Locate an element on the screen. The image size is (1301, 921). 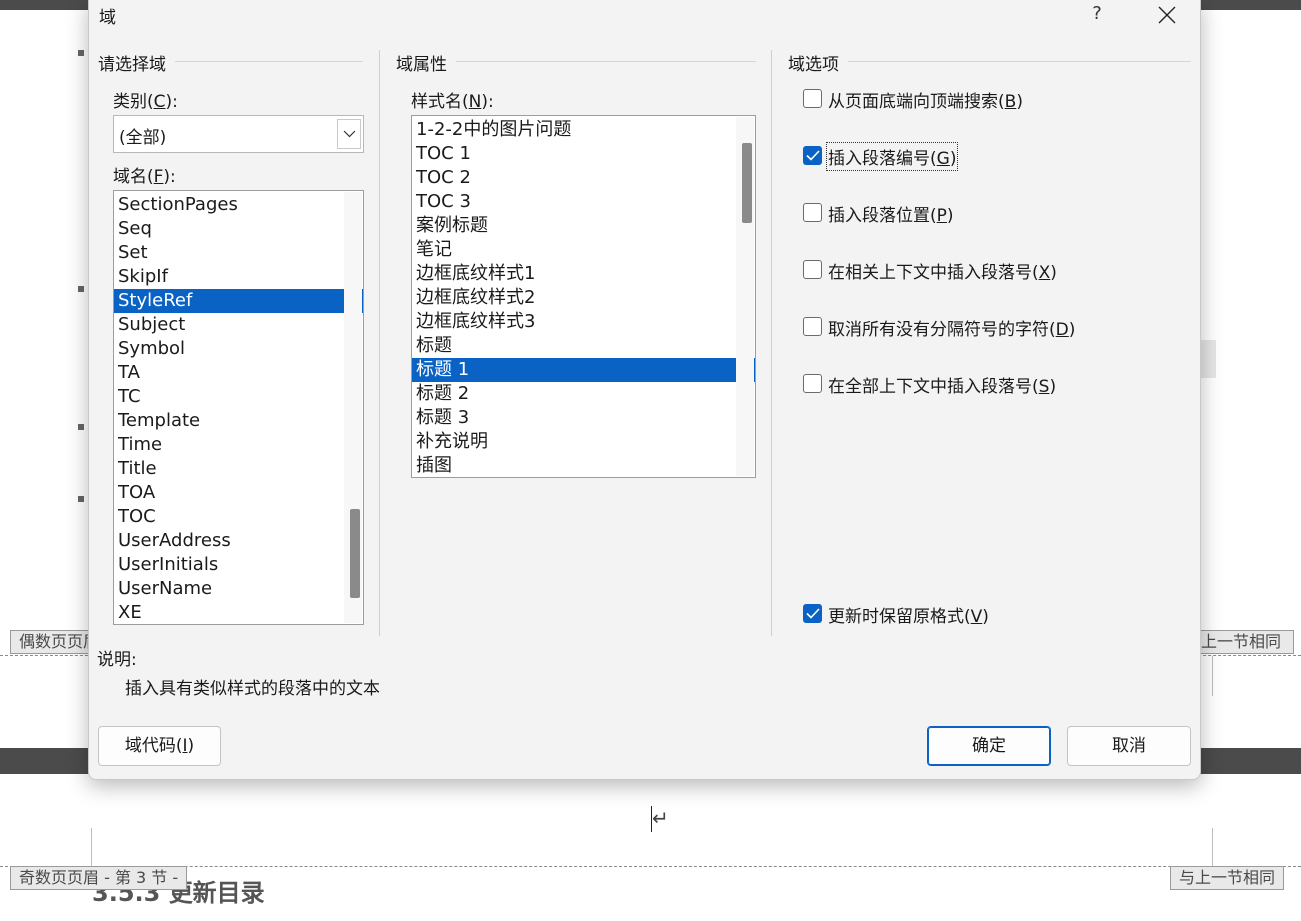
preserve-formatting-option-label: 更新时保留原格式(V) is located at coordinates (908, 617).